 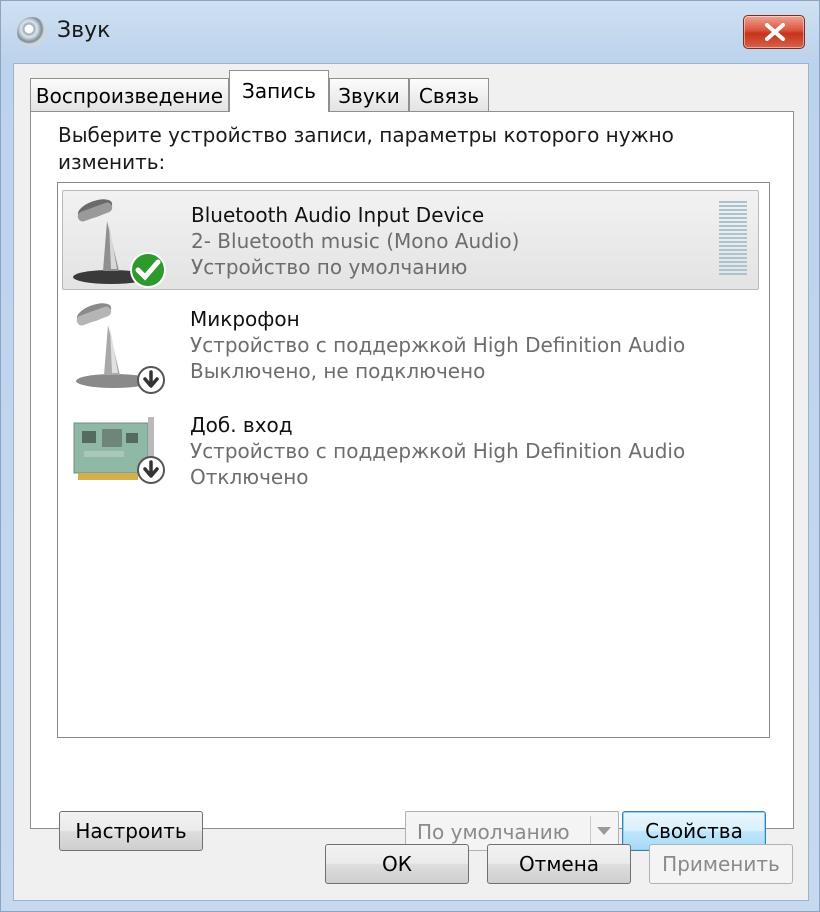 What do you see at coordinates (148, 270) in the screenshot?
I see `check-badge-icon` at bounding box center [148, 270].